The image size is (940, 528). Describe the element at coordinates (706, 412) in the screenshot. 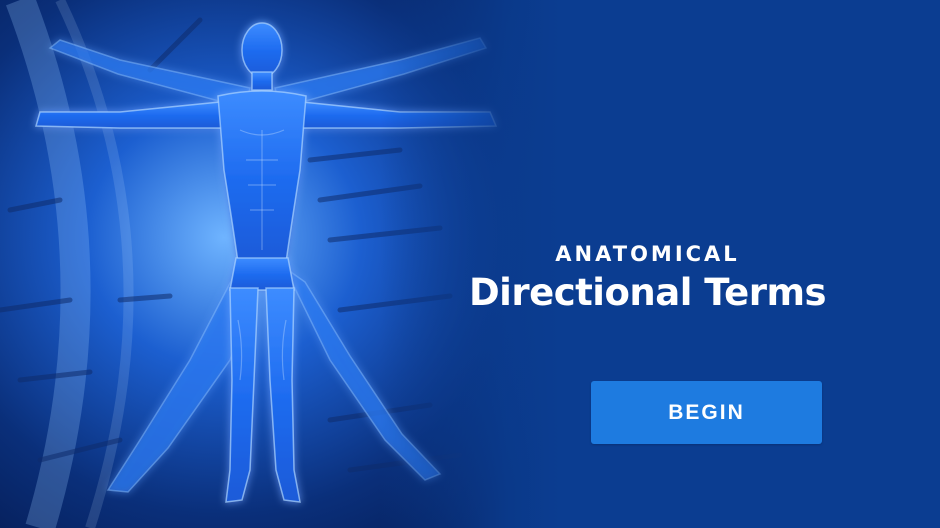

I see `begin-button: BEGIN` at that location.